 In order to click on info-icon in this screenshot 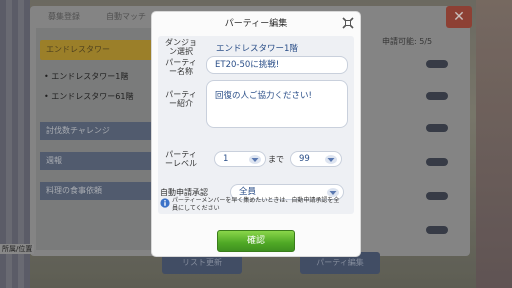, I will do `click(165, 203)`.